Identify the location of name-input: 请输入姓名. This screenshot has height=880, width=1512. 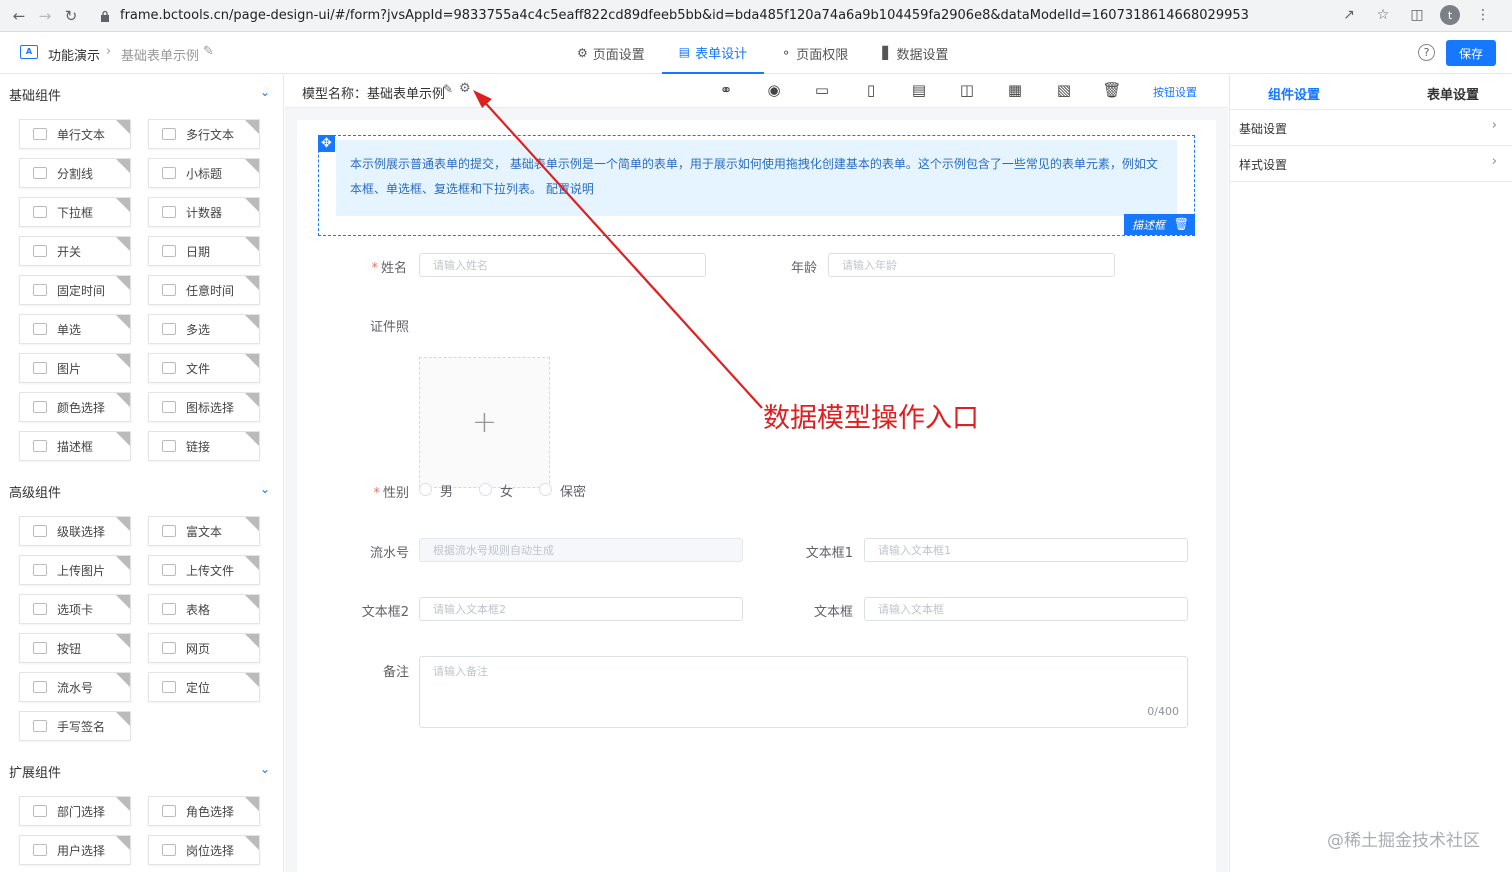
(562, 265).